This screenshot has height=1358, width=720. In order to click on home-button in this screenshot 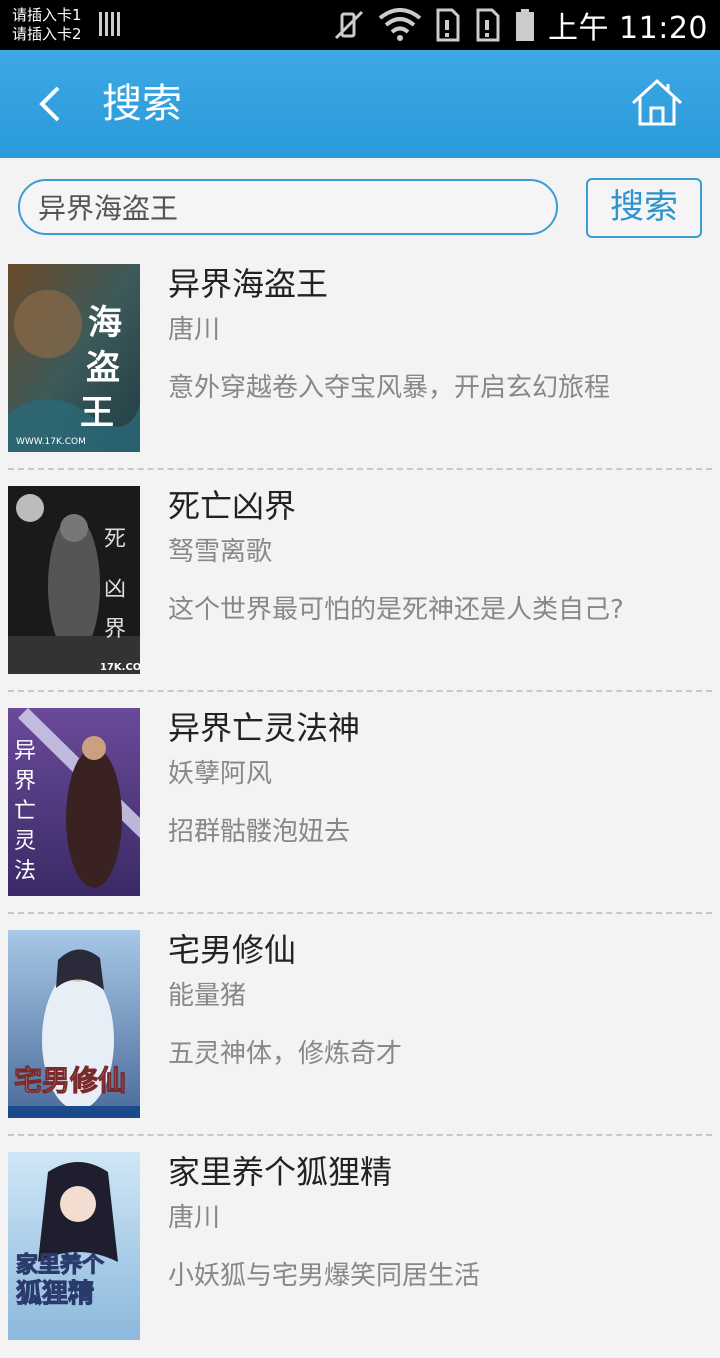, I will do `click(657, 103)`.